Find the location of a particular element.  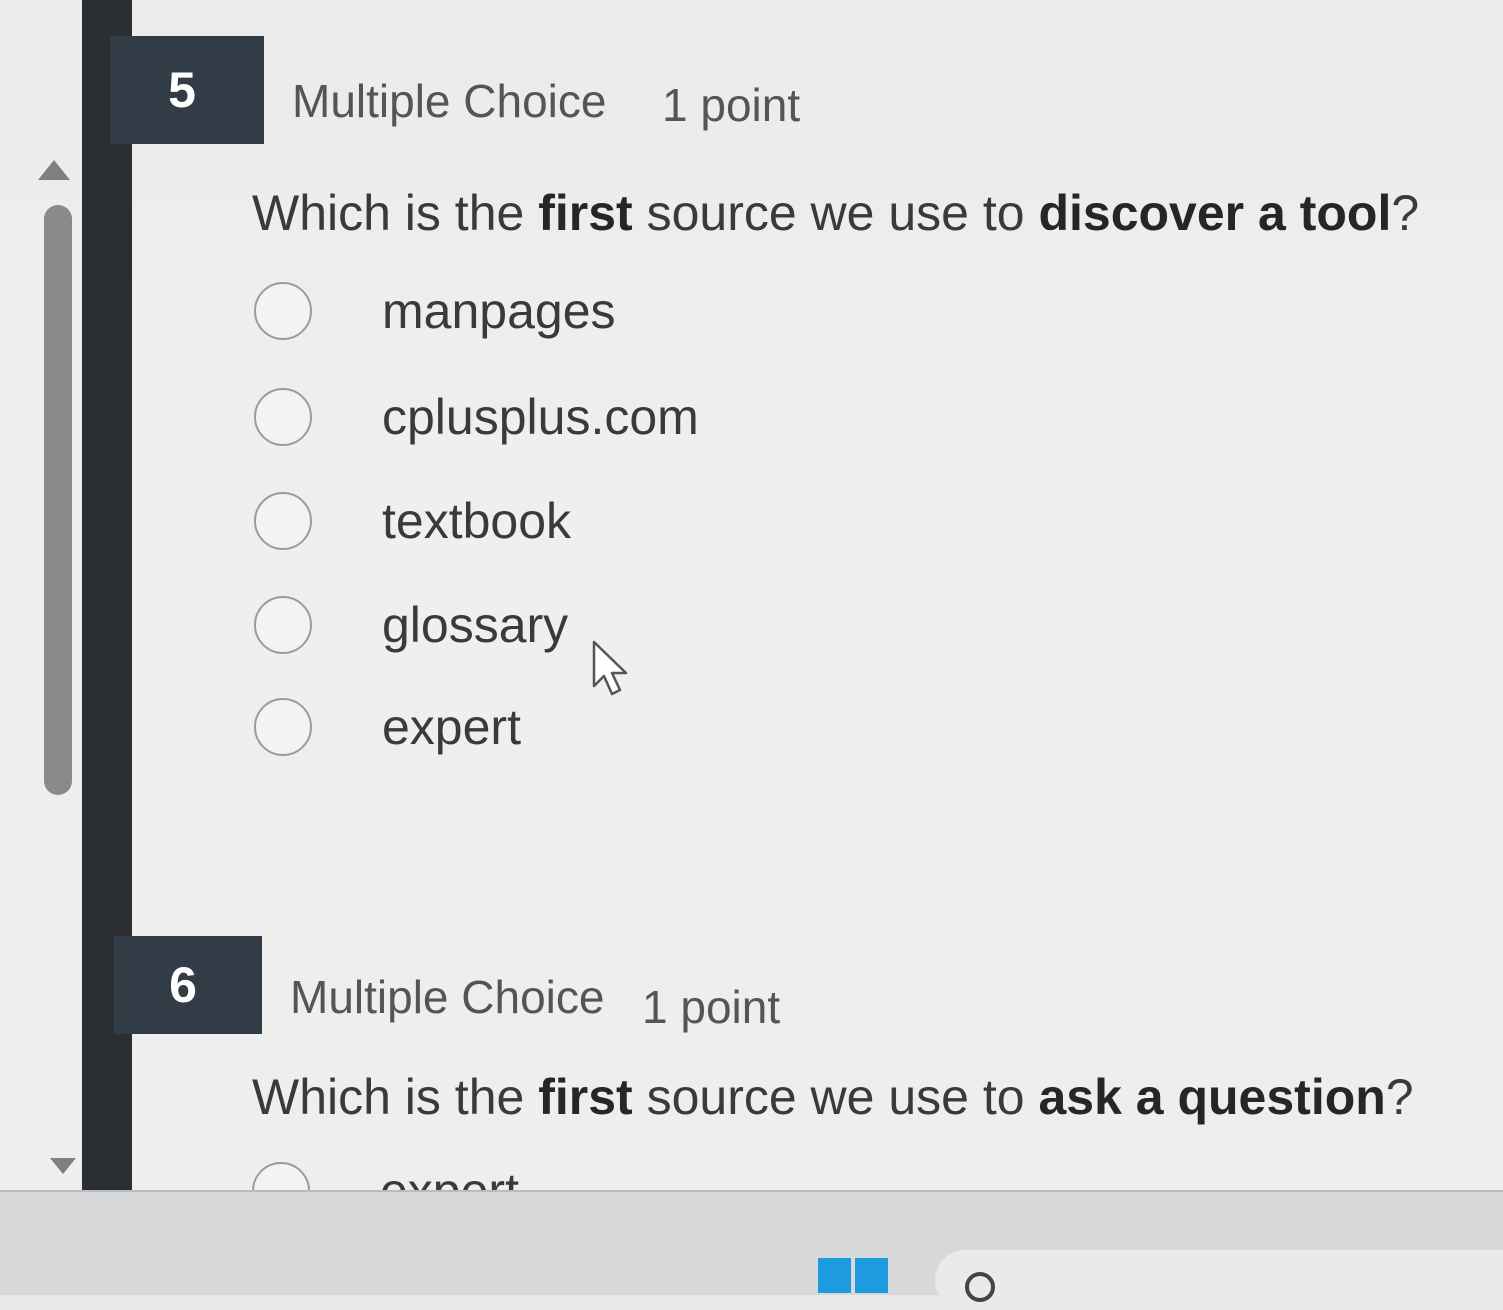

windows-logo-icon is located at coordinates (853, 1275).